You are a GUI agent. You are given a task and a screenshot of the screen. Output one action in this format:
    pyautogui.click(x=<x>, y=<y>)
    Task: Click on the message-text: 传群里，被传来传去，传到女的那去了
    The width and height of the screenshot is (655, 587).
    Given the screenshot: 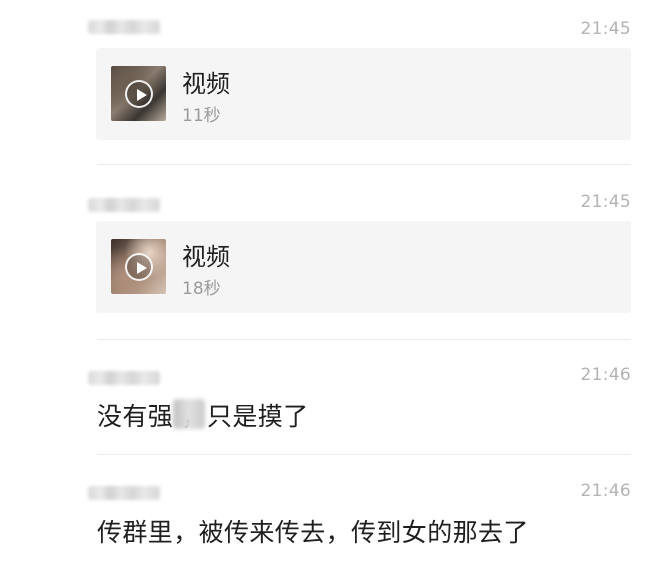 What is the action you would take?
    pyautogui.click(x=313, y=532)
    